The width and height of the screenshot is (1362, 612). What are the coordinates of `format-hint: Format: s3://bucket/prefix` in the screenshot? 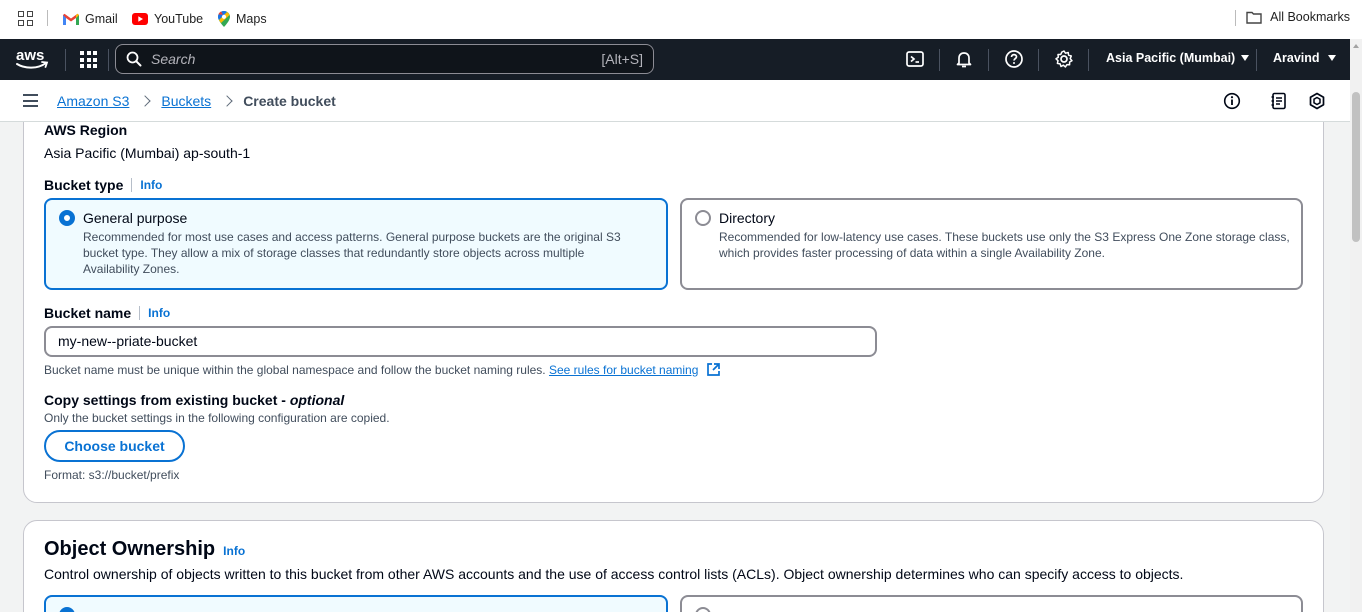 It's located at (112, 475).